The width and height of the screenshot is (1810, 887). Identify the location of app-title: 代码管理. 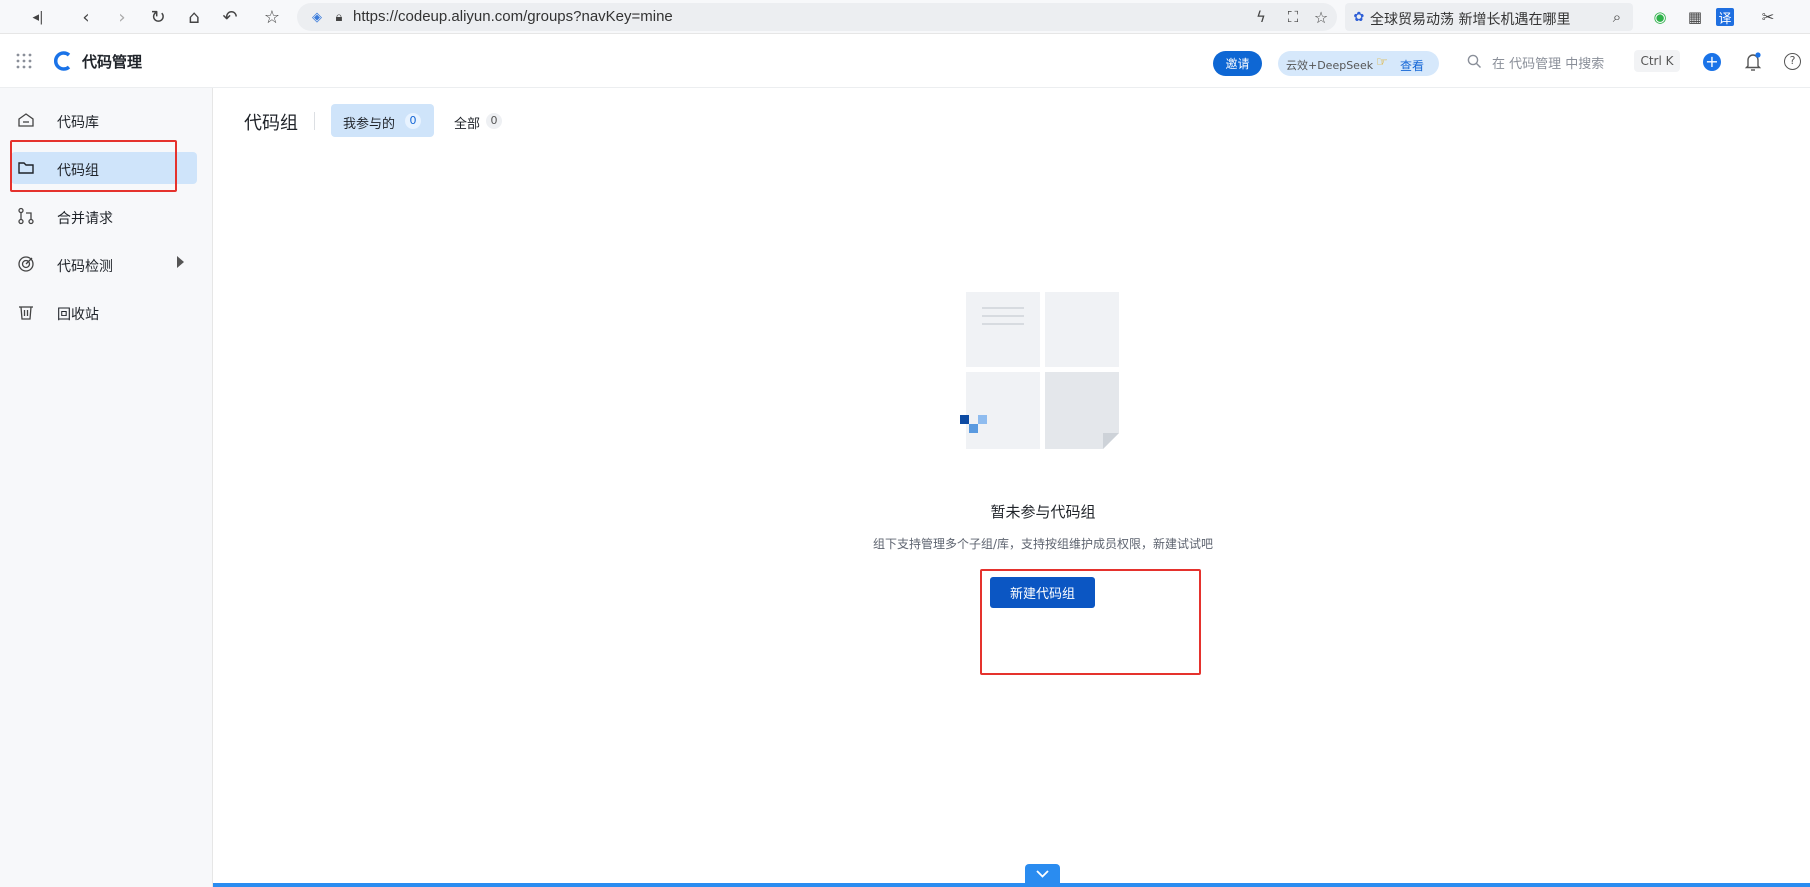
(112, 61).